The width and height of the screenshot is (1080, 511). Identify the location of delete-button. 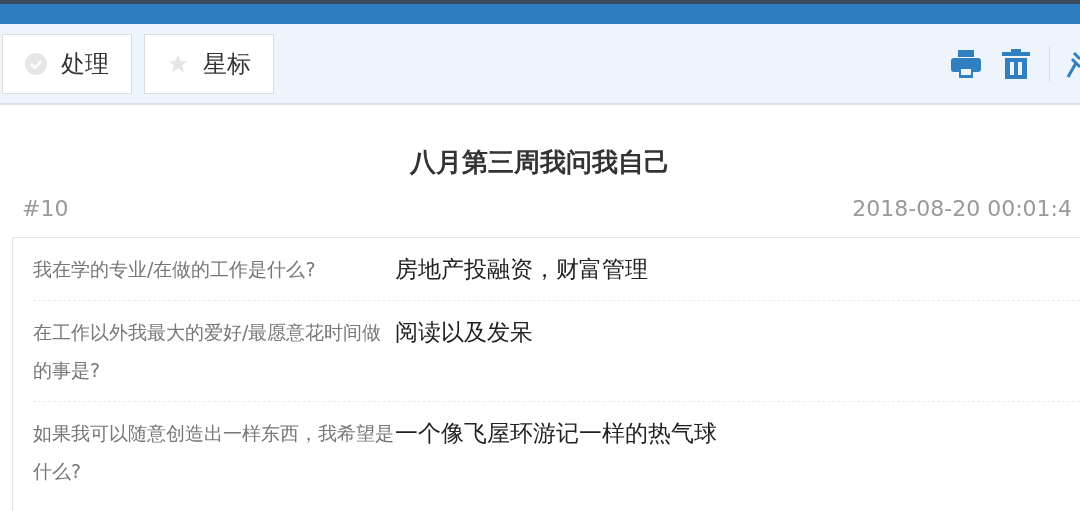
(1016, 63).